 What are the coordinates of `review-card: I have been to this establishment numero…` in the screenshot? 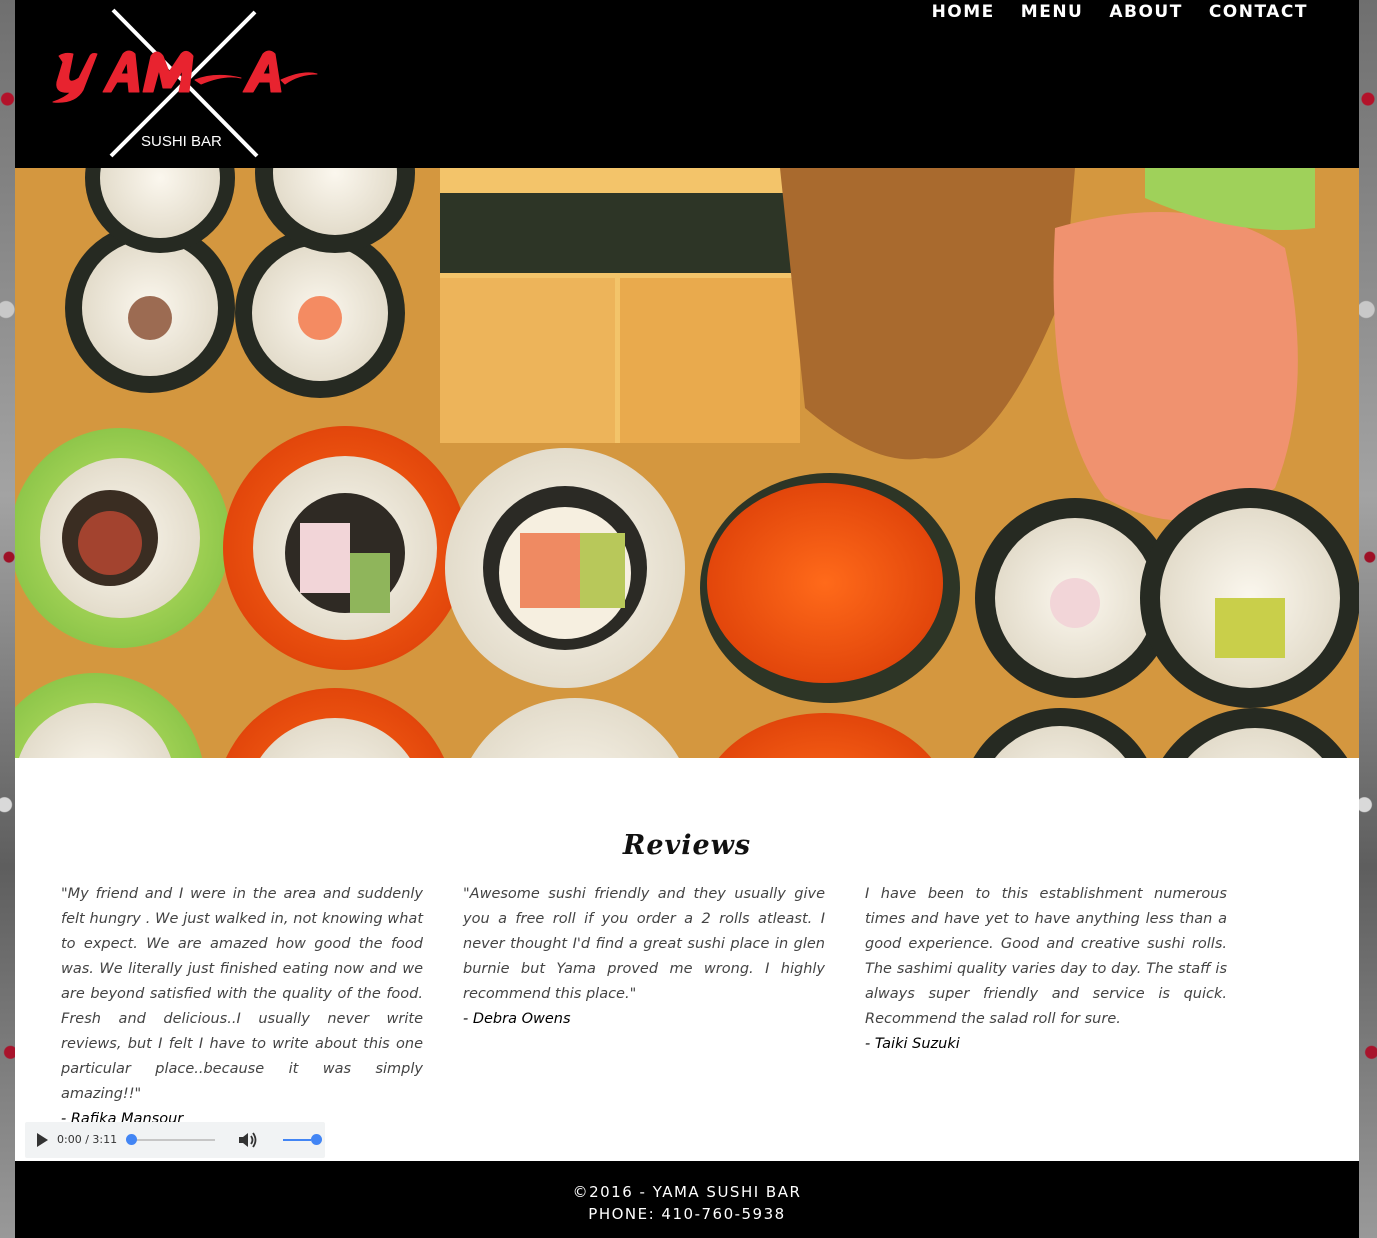 It's located at (1046, 969).